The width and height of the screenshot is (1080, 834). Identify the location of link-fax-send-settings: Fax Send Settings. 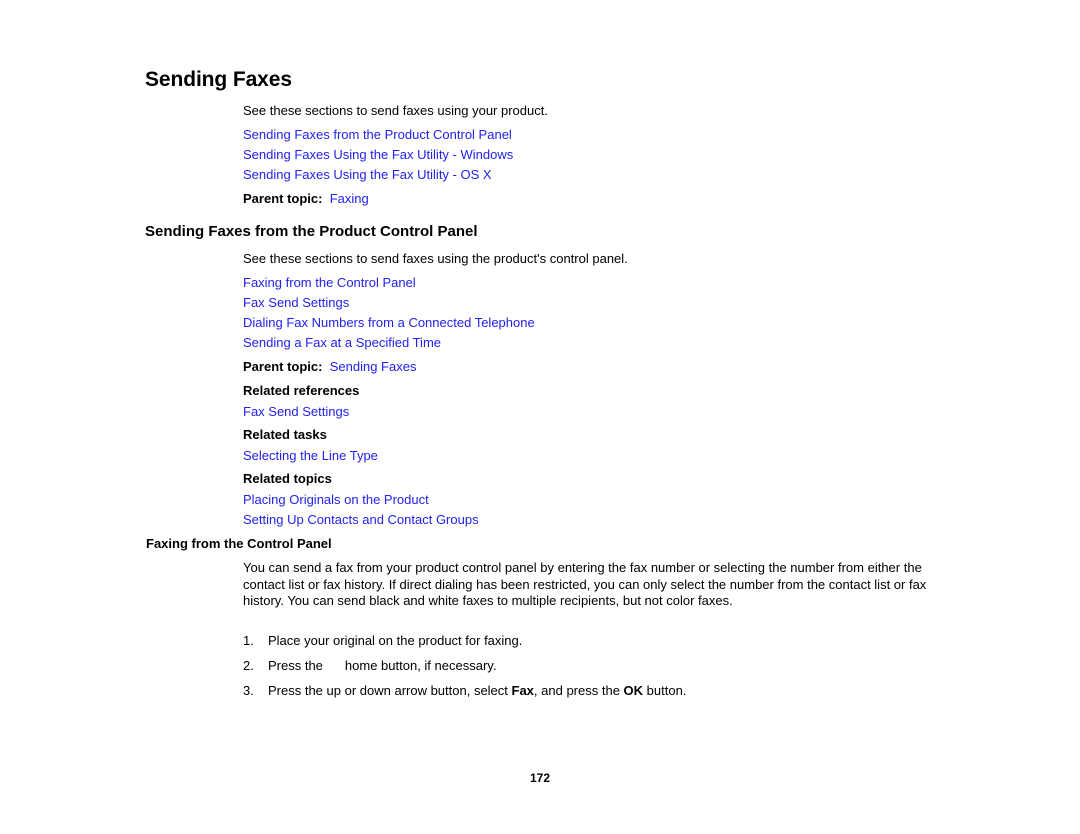
(296, 303).